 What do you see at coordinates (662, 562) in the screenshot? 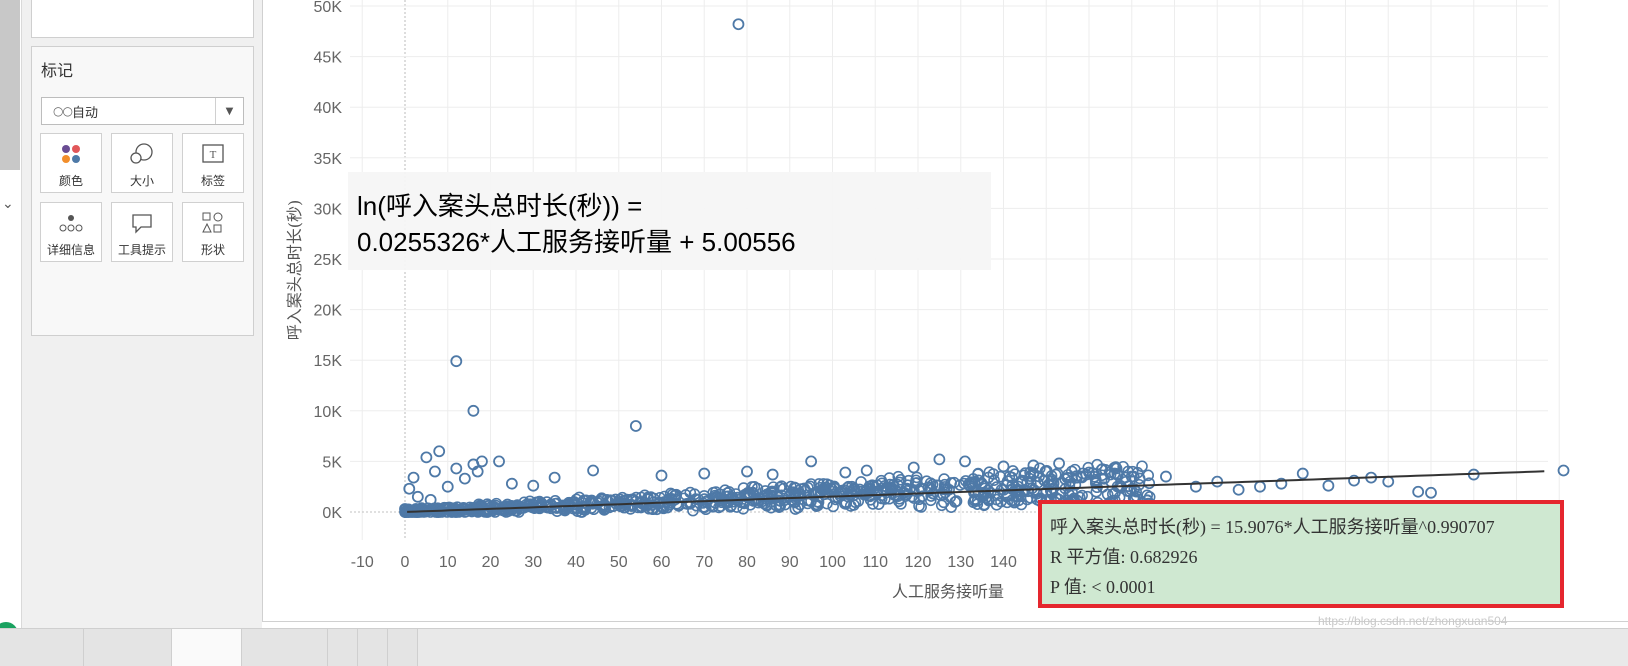
I see `x-tick-label: 60` at bounding box center [662, 562].